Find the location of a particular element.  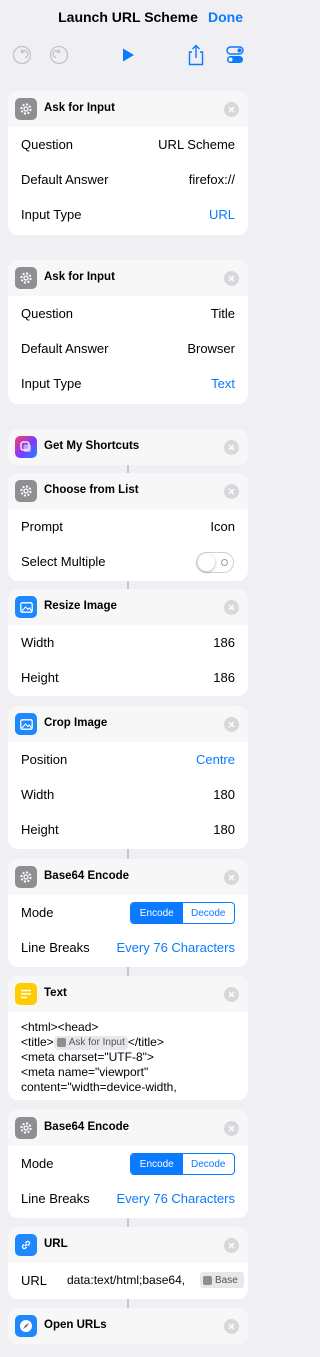

variable-token: Base is located at coordinates (222, 1280).